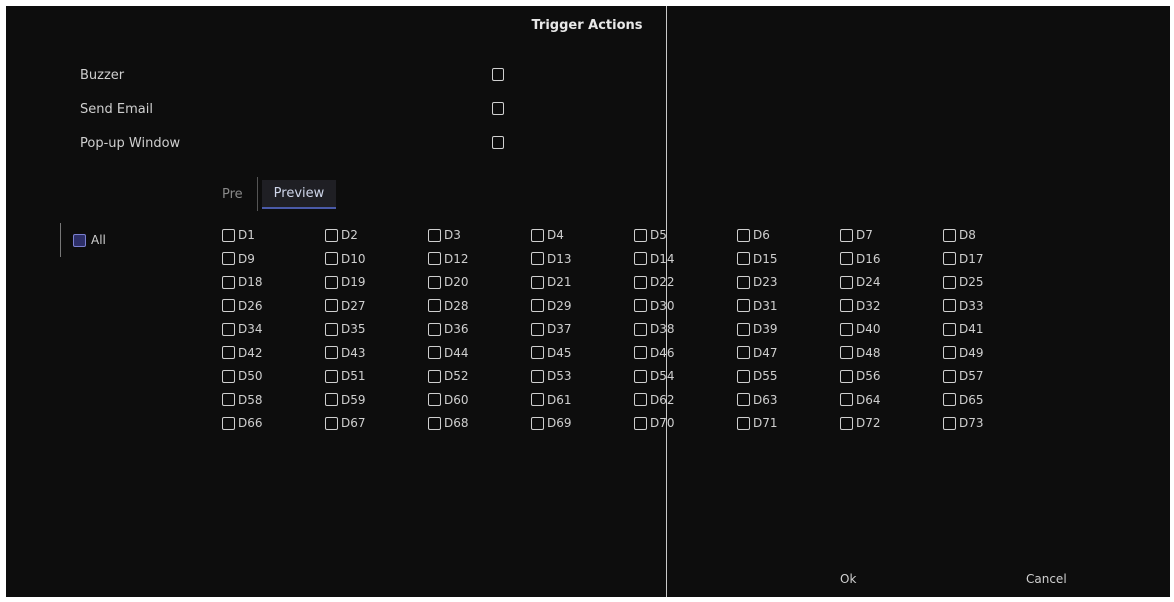 The width and height of the screenshot is (1174, 602). What do you see at coordinates (963, 400) in the screenshot?
I see `camera-item: D65` at bounding box center [963, 400].